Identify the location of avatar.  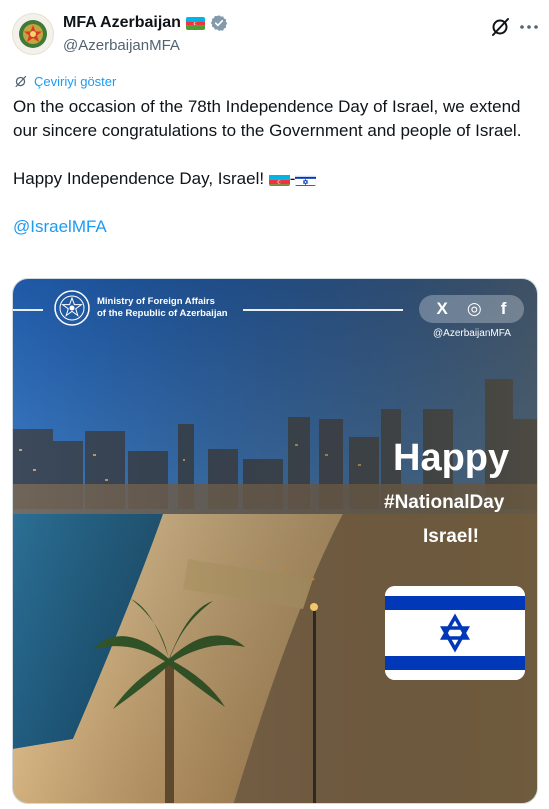
(33, 34).